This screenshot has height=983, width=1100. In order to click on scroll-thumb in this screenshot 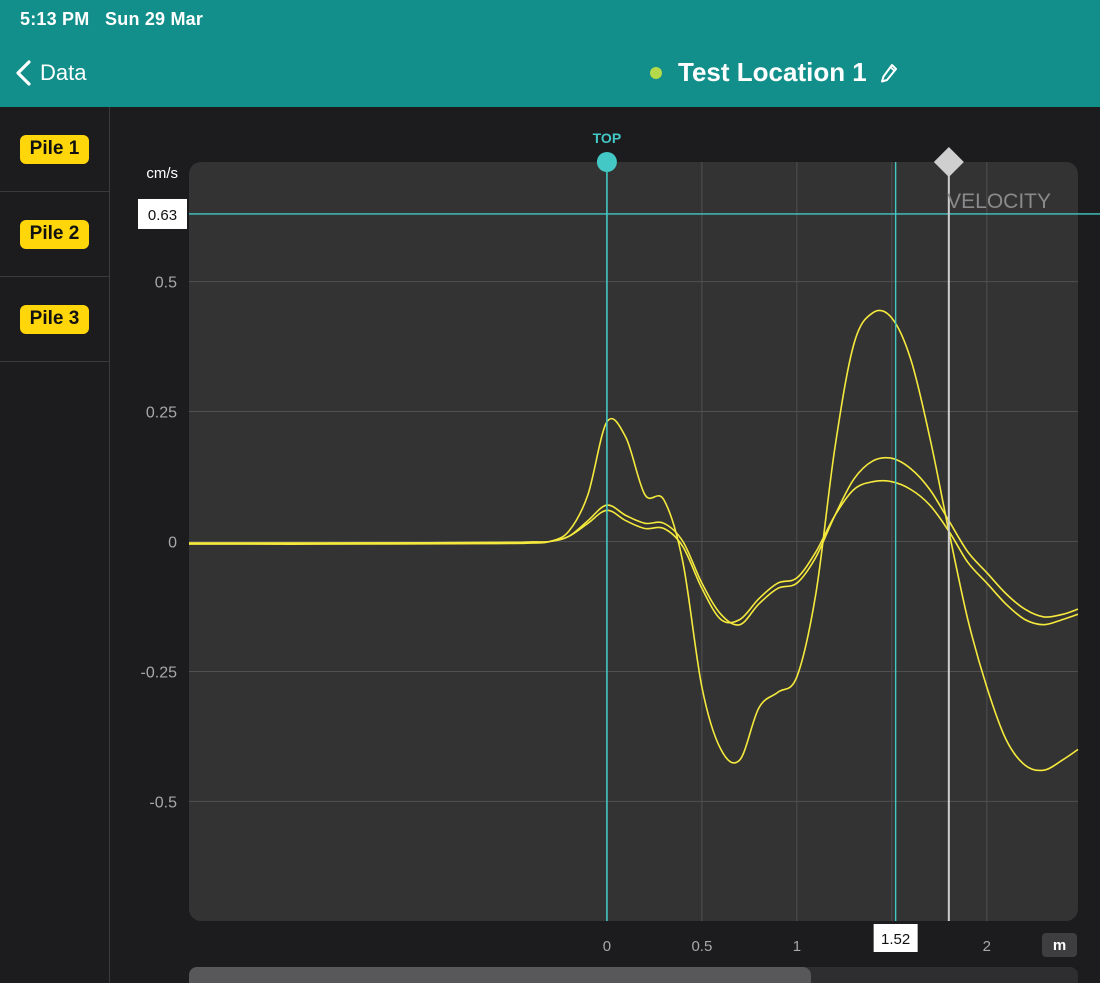, I will do `click(500, 975)`.